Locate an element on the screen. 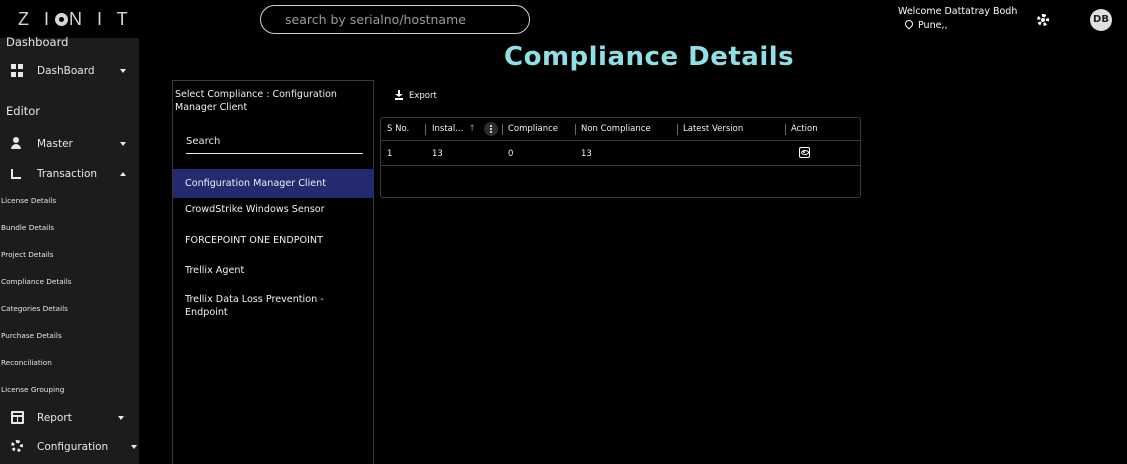 Image resolution: width=1127 pixels, height=464 pixels. user-group-icon is located at coordinates (17, 143).